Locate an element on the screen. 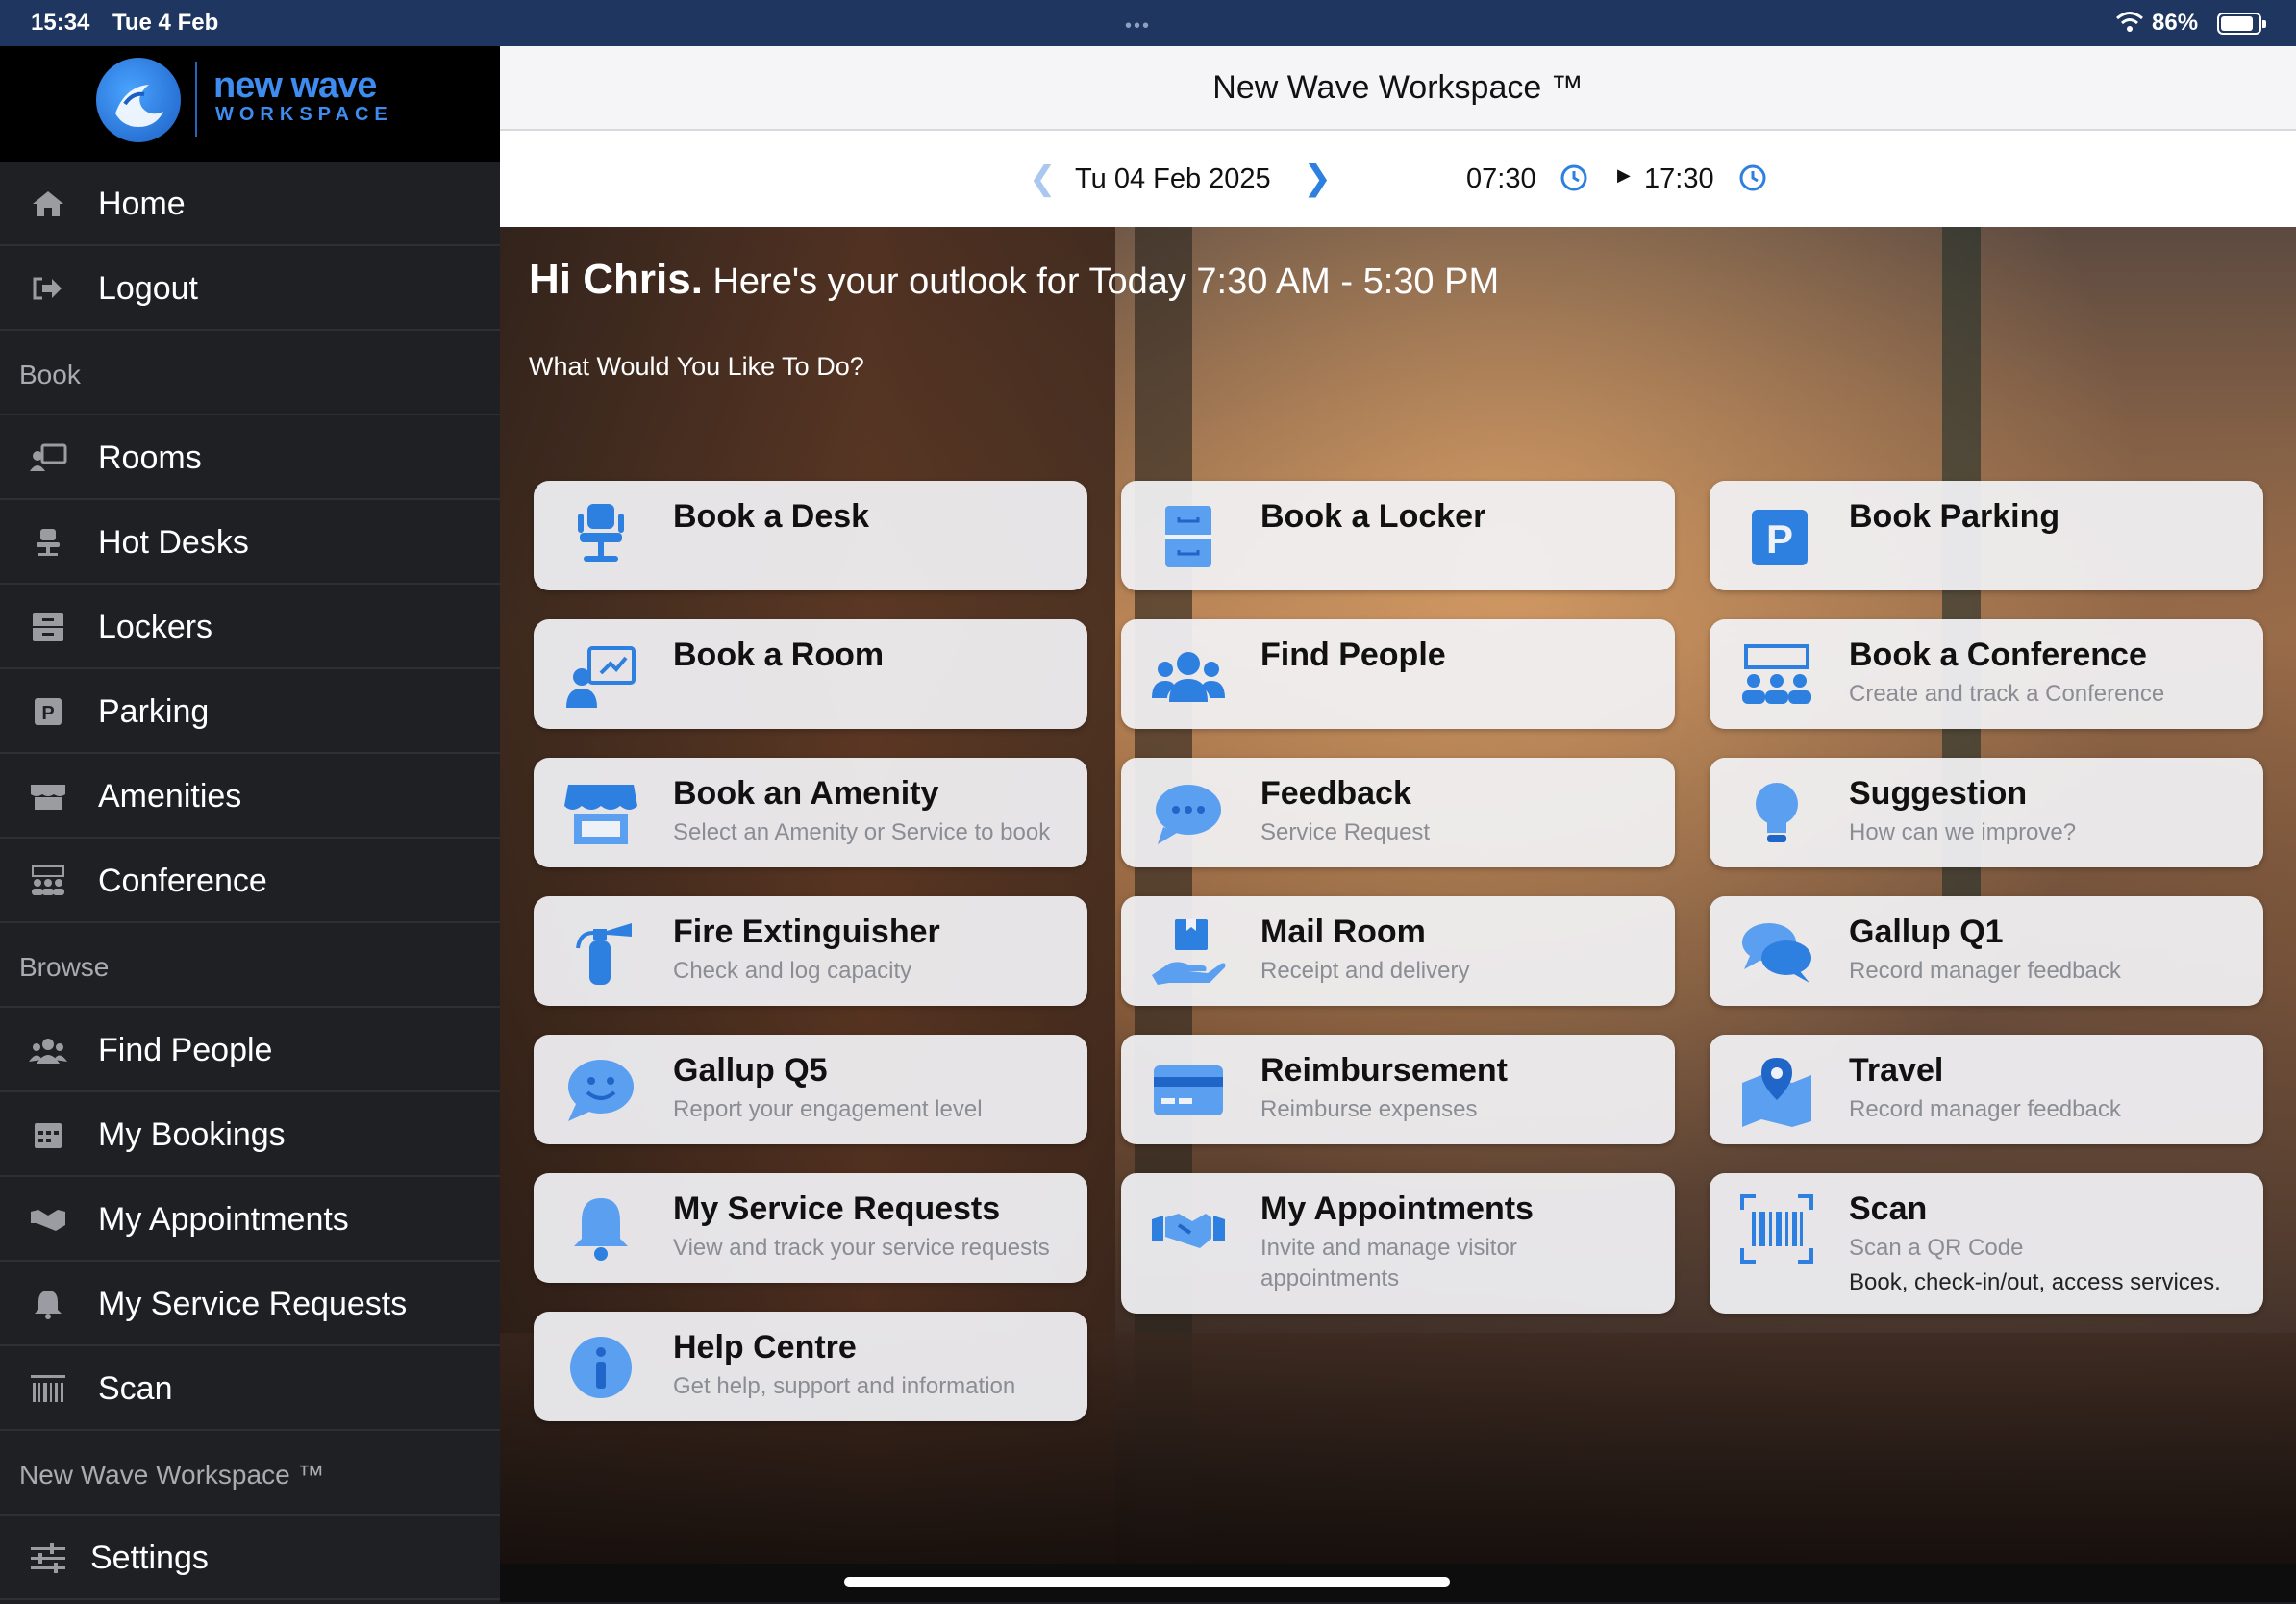 This screenshot has height=1604, width=2296. end-clock-icon is located at coordinates (1752, 177).